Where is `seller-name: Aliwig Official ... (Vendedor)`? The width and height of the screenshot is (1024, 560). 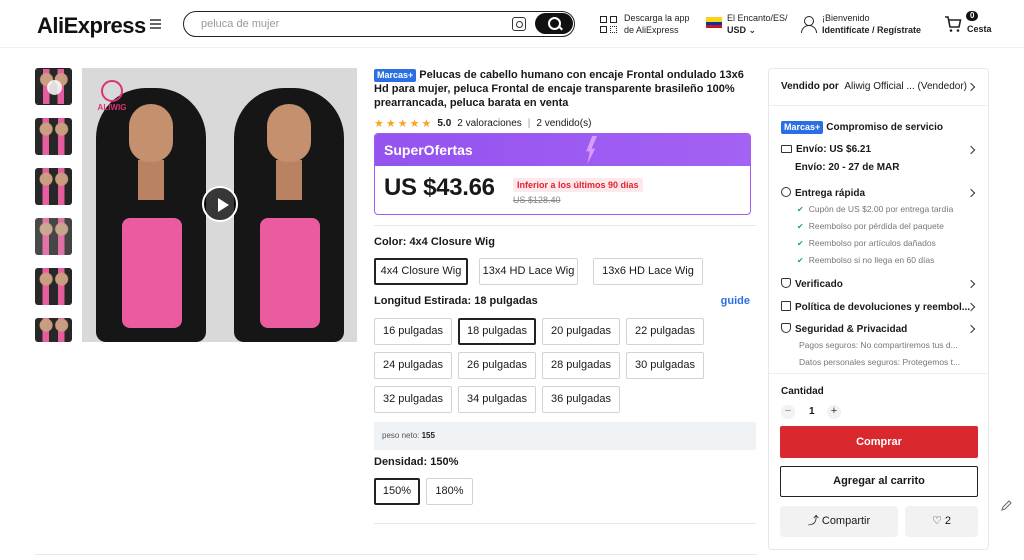
seller-name: Aliwig Official ... (Vendedor) is located at coordinates (905, 86).